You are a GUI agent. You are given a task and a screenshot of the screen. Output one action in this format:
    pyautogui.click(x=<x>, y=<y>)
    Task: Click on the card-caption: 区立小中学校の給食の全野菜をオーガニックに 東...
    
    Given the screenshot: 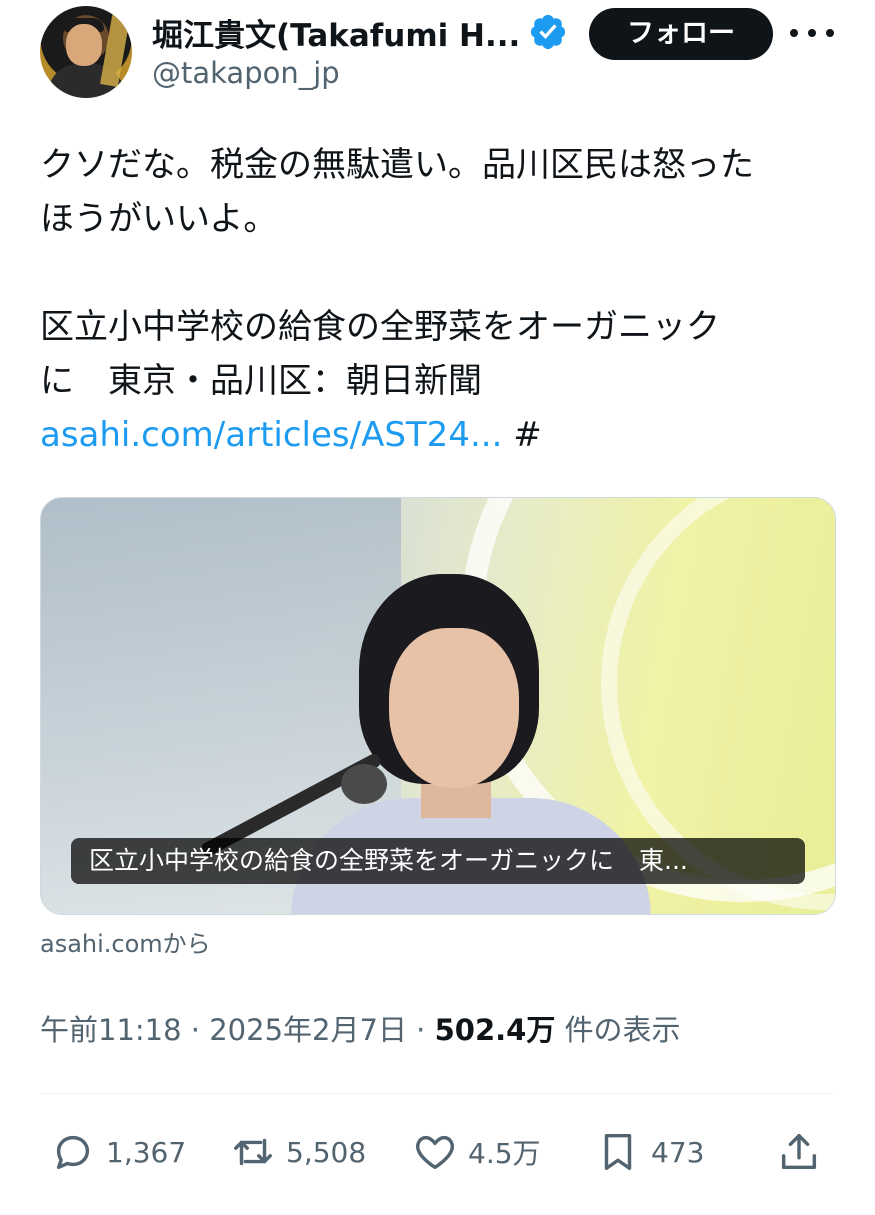 What is the action you would take?
    pyautogui.click(x=438, y=861)
    